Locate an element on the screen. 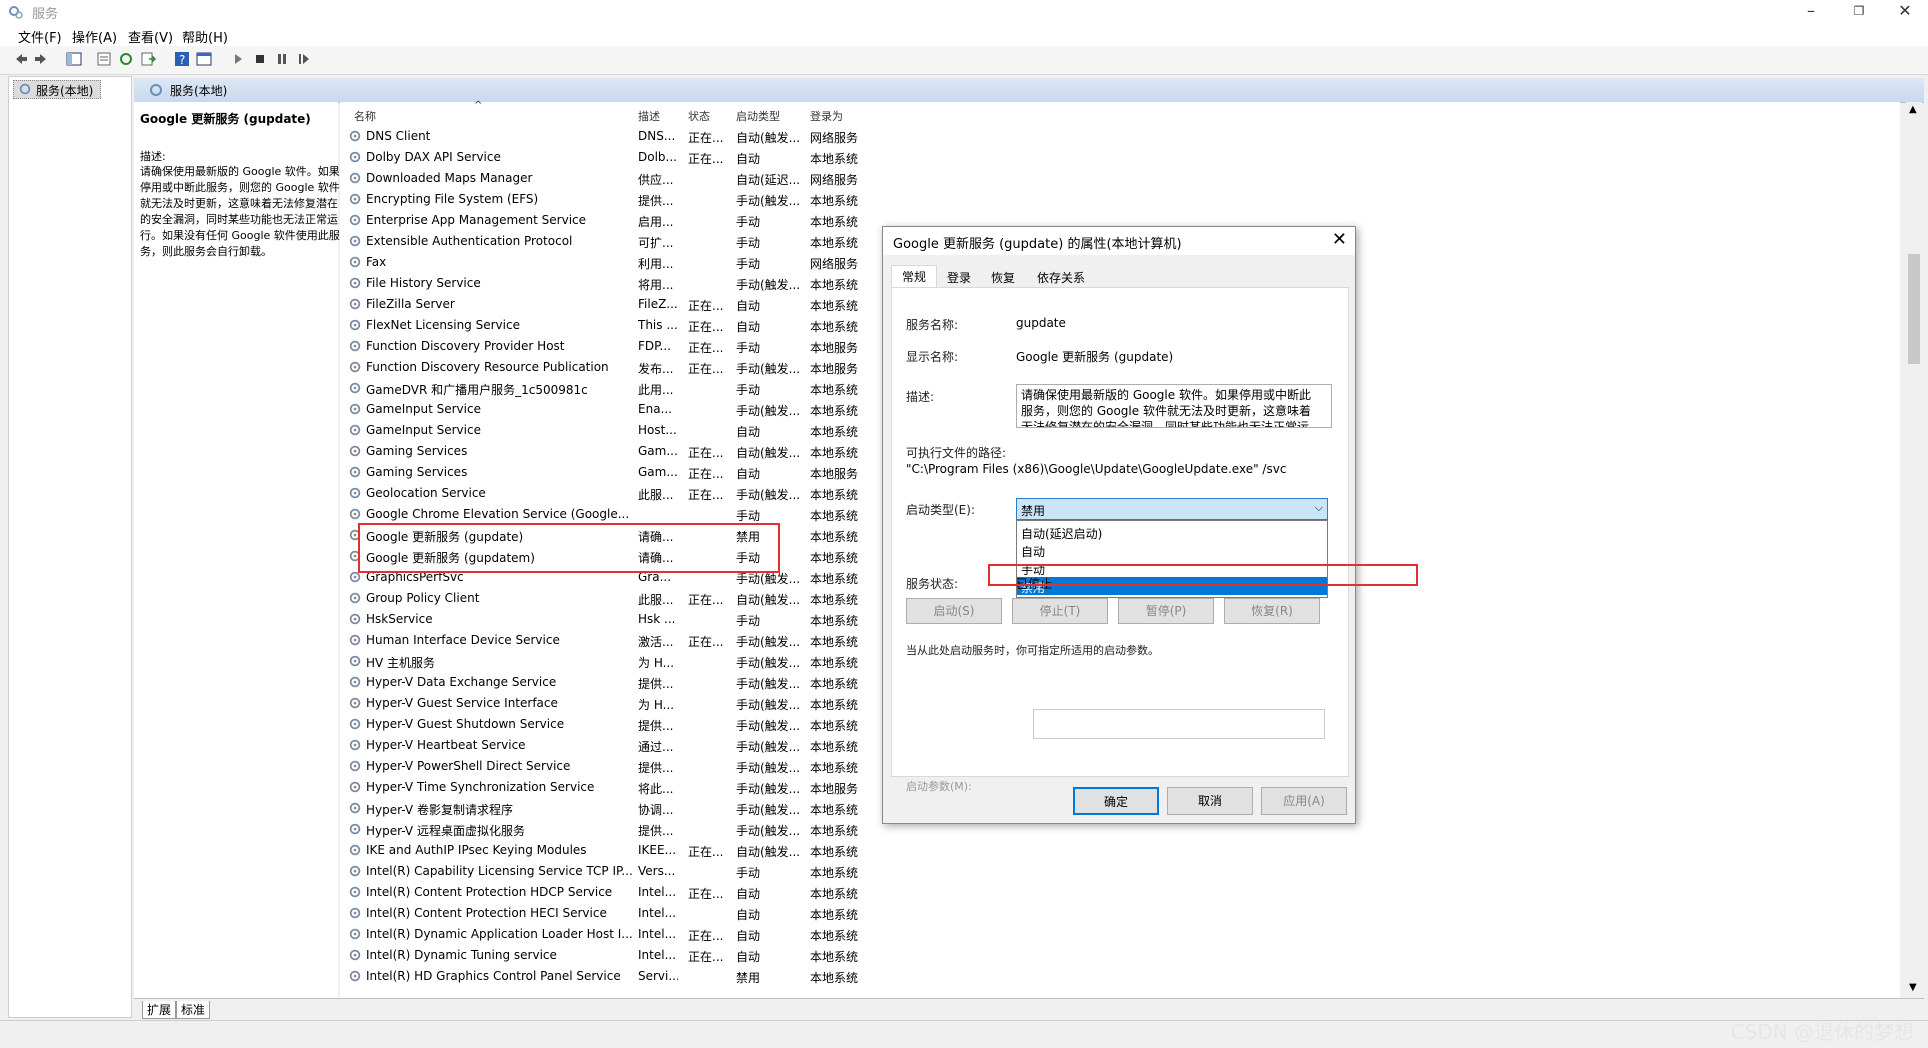 This screenshot has height=1048, width=1928. cell-log-on-as: 本地系统 is located at coordinates (834, 390).